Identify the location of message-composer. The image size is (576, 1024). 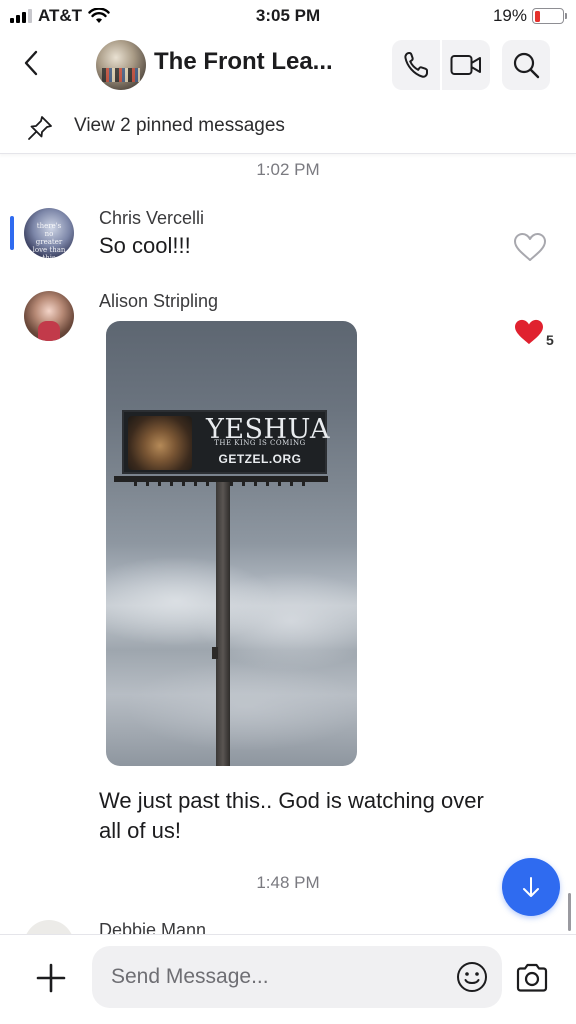
(288, 979).